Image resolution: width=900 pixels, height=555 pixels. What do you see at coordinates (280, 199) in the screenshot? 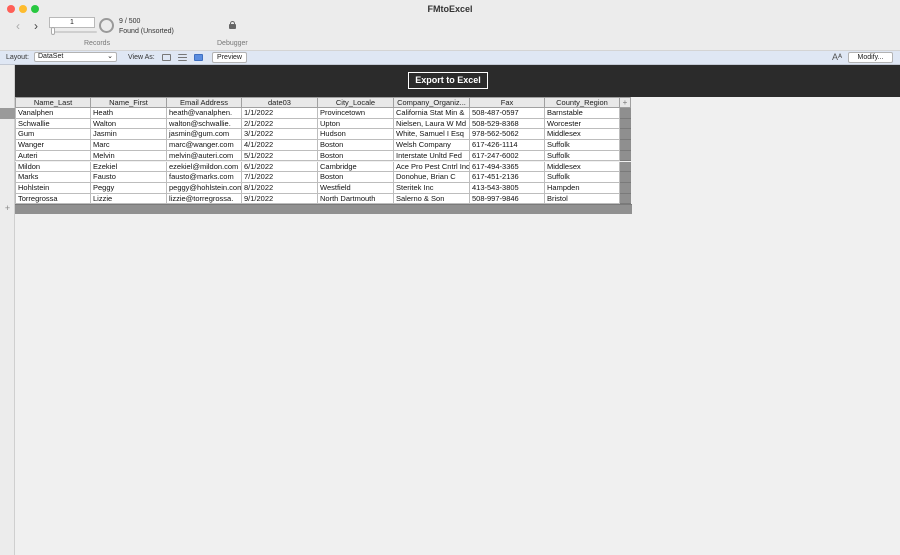
I see `table-cell: 9/1/2022` at bounding box center [280, 199].